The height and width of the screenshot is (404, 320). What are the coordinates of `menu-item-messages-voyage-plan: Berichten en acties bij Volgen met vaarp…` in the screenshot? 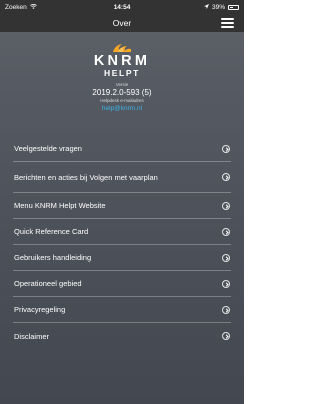 It's located at (122, 177).